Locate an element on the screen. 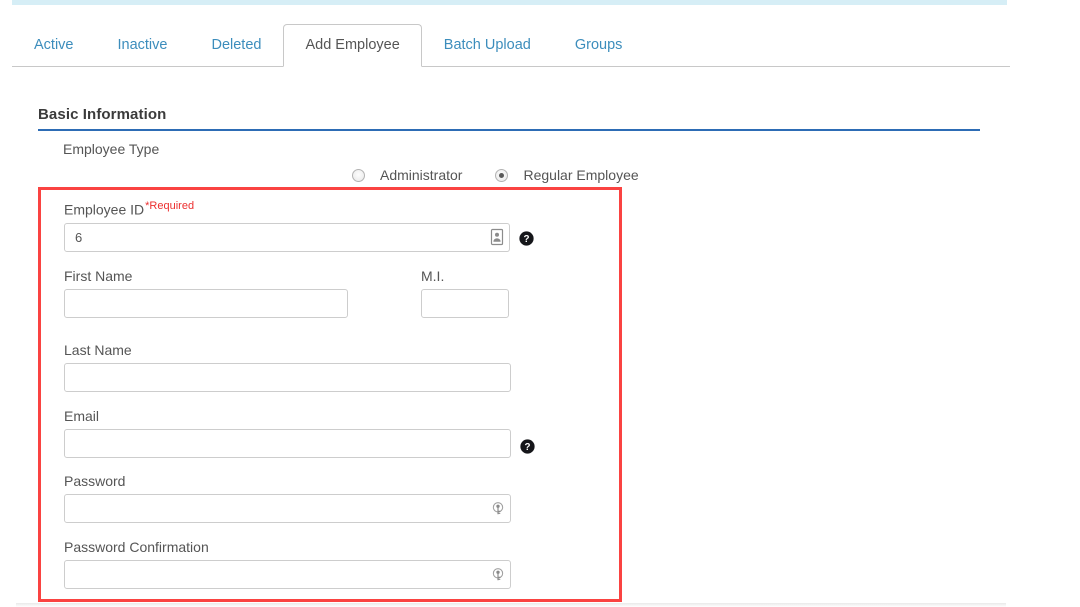 The image size is (1080, 607). employee-id-input is located at coordinates (287, 237).